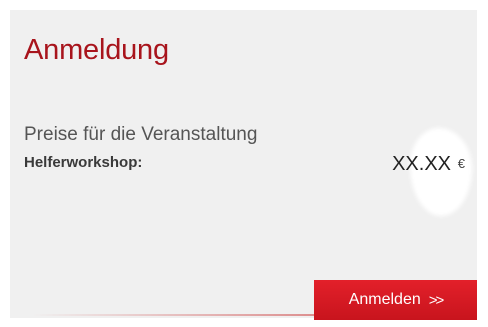 This screenshot has width=488, height=327. What do you see at coordinates (436, 300) in the screenshot?
I see `double-chevron-right-icon: >>` at bounding box center [436, 300].